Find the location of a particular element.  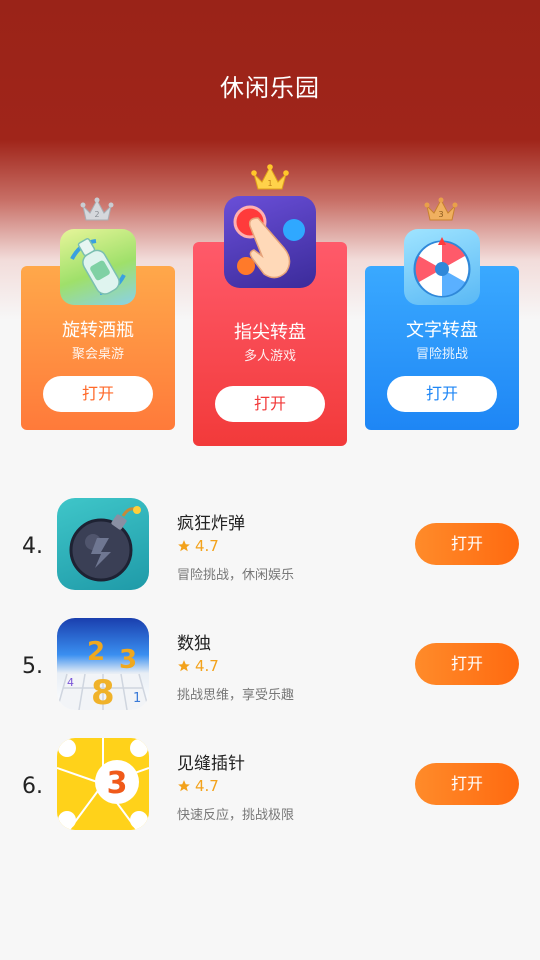

card-subtitle: 多人游戏 is located at coordinates (269, 356).